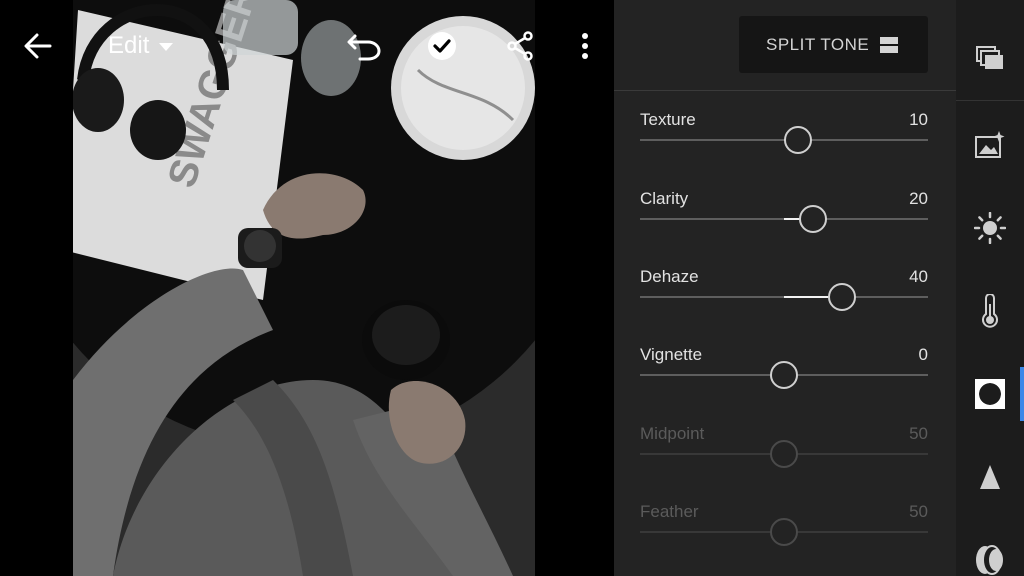 The image size is (1024, 576). I want to click on edit-mode-label: Edit, so click(129, 45).